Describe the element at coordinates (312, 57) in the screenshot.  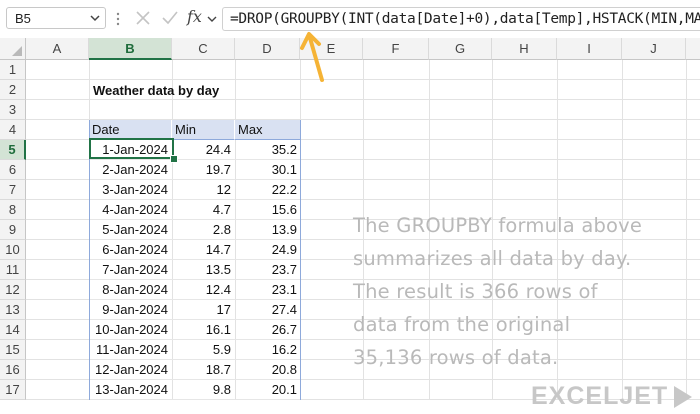
I see `pointer-arrow-icon` at that location.